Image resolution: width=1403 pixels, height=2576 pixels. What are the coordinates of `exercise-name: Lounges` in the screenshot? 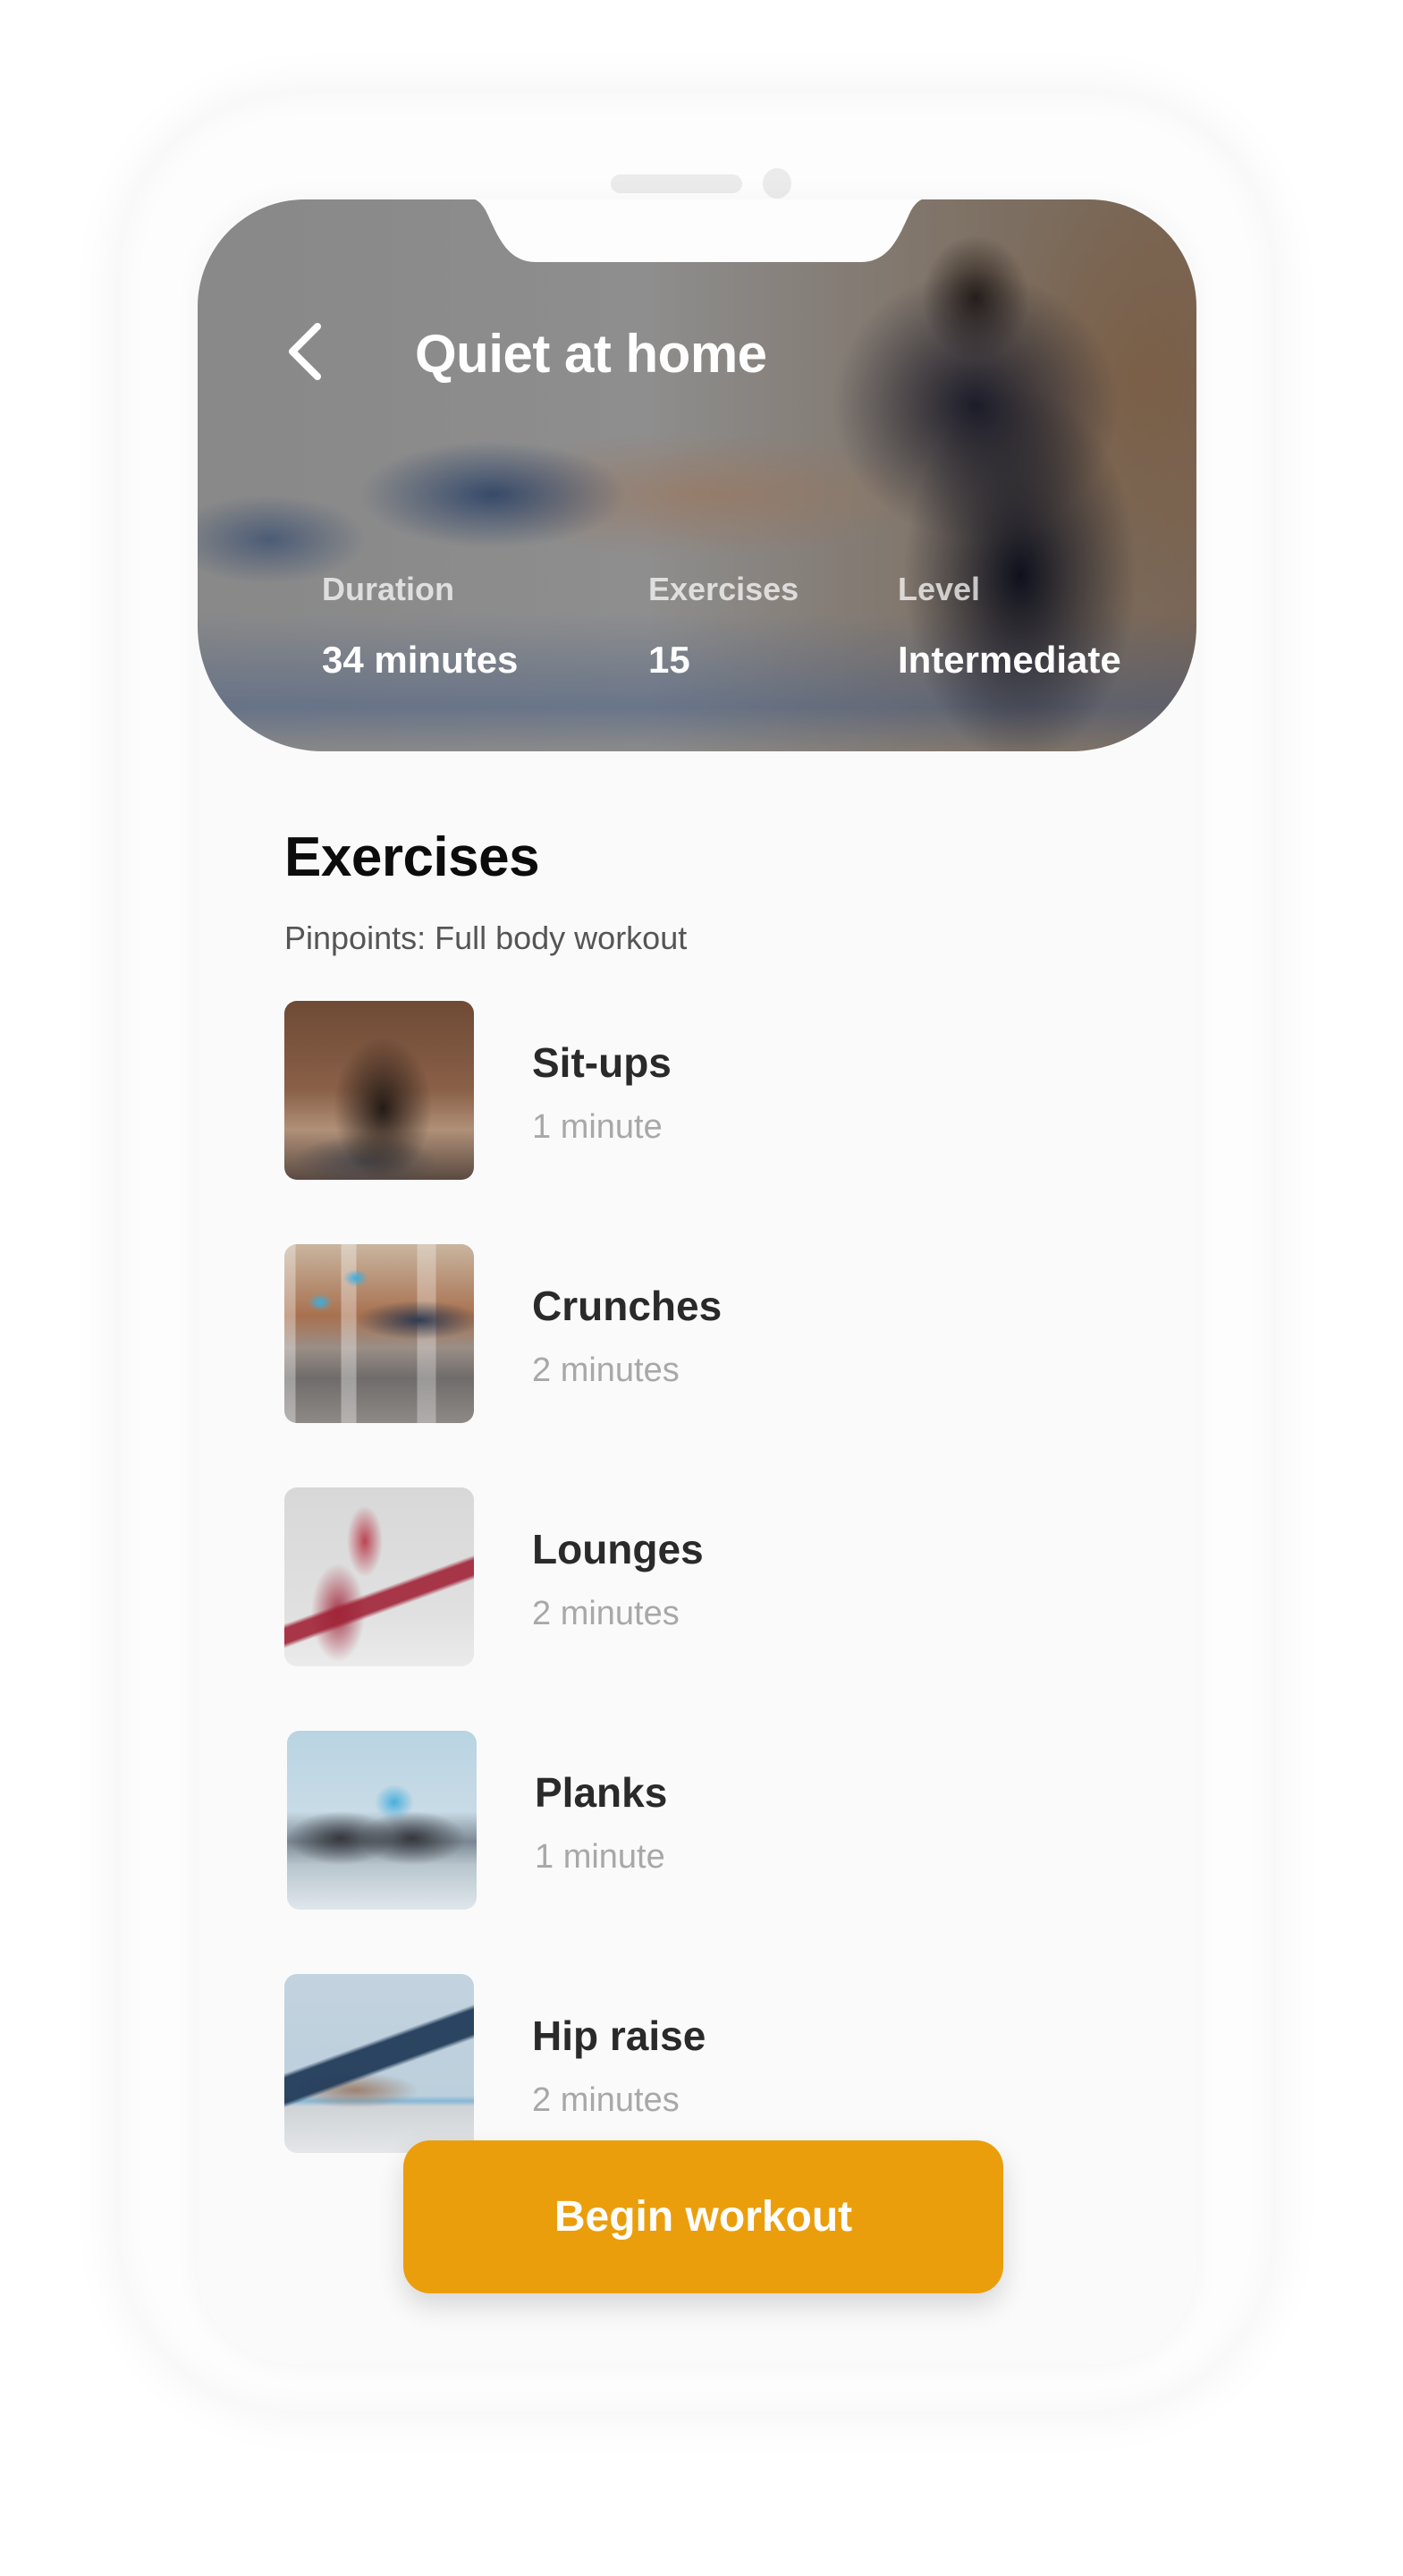 It's located at (618, 1549).